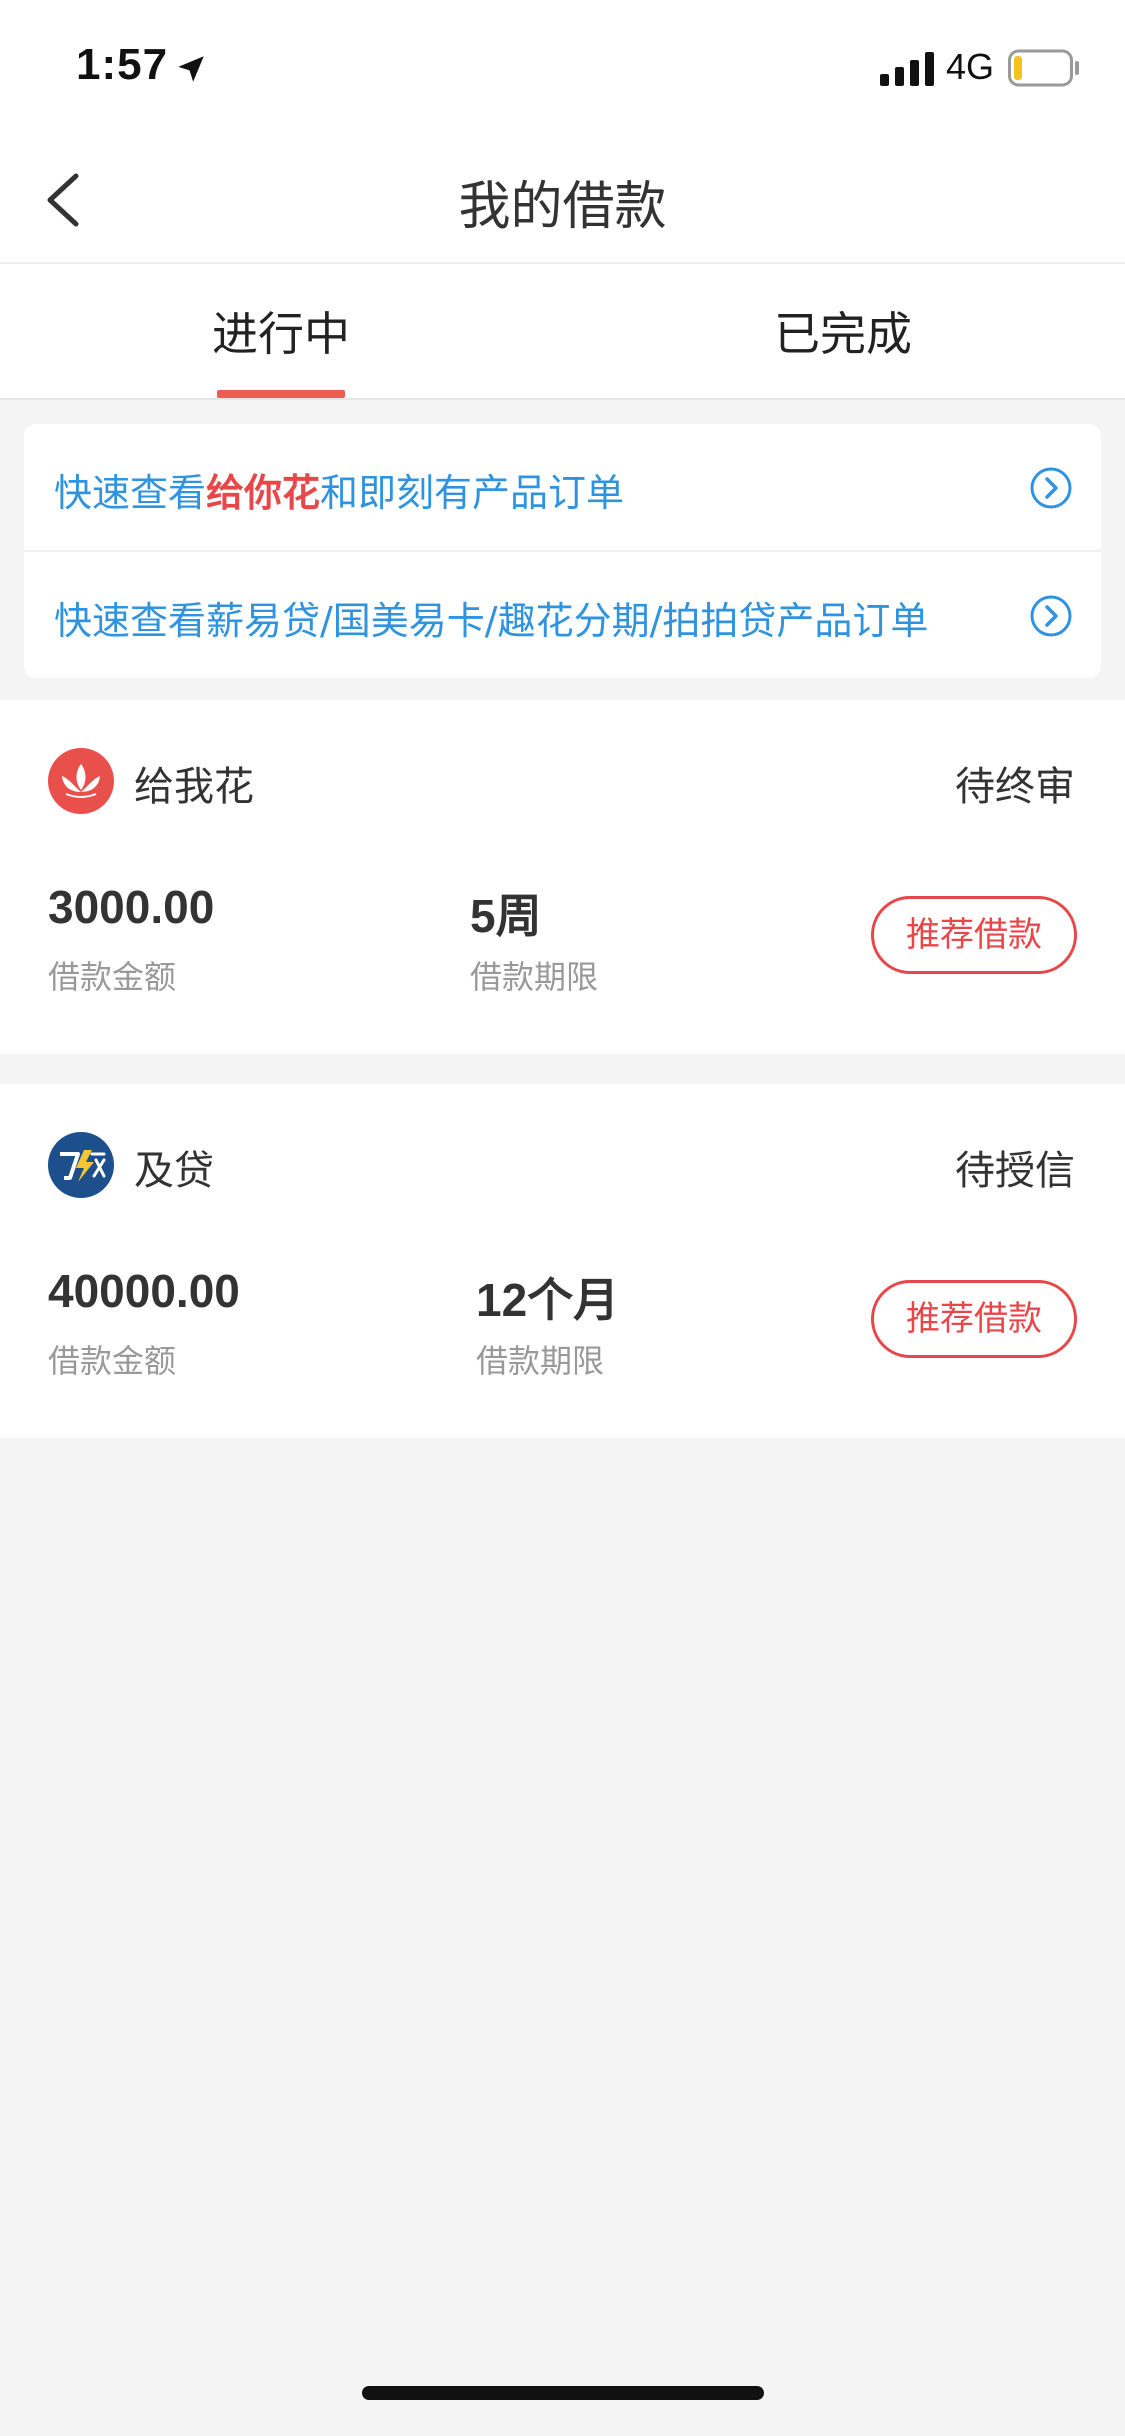  I want to click on loan-amount: 40000.00, so click(144, 1291).